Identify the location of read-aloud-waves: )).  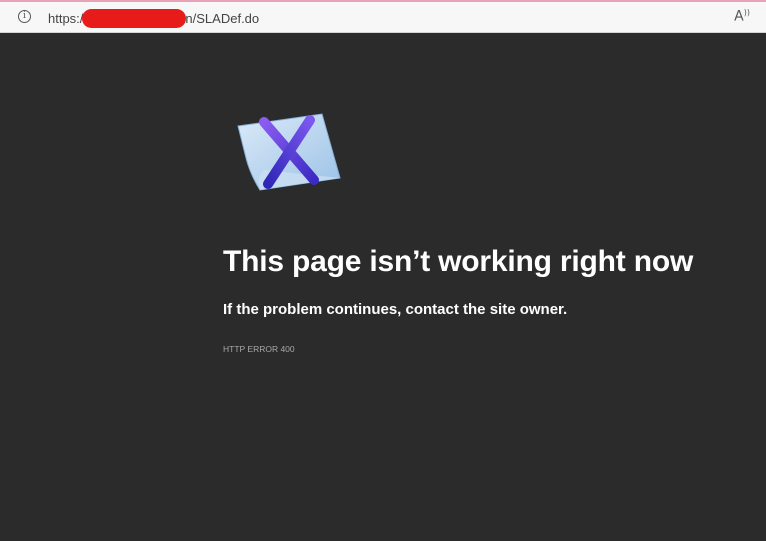
(746, 12).